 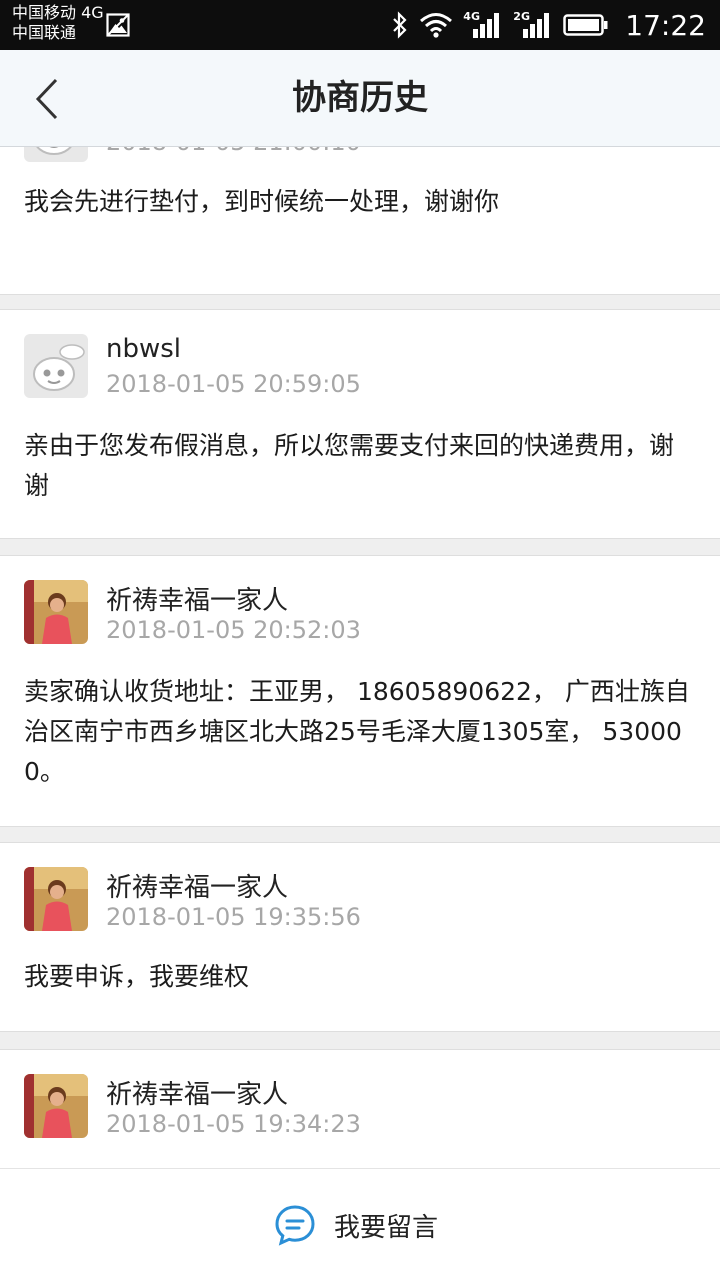 I want to click on message-time: 2018-01-05 20:59:05, so click(x=233, y=384).